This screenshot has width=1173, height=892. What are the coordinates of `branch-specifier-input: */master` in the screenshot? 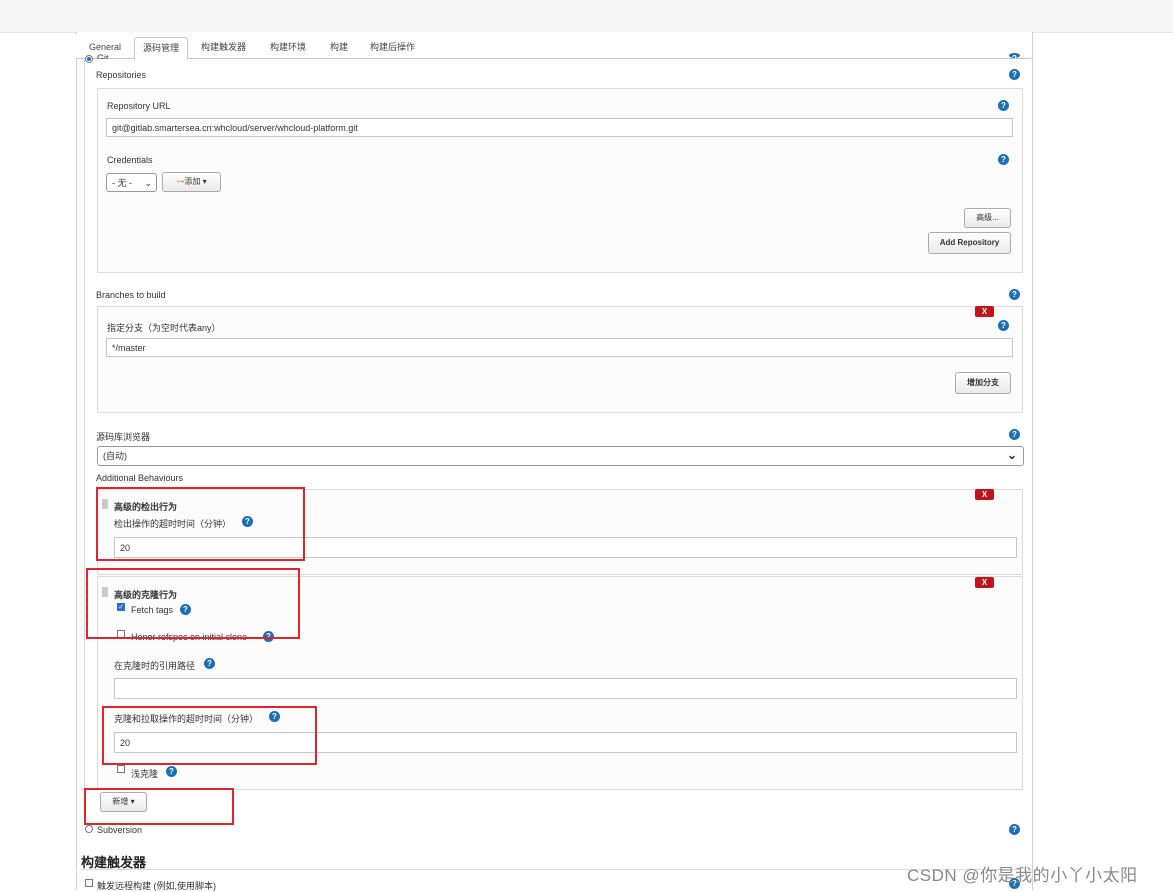 It's located at (559, 347).